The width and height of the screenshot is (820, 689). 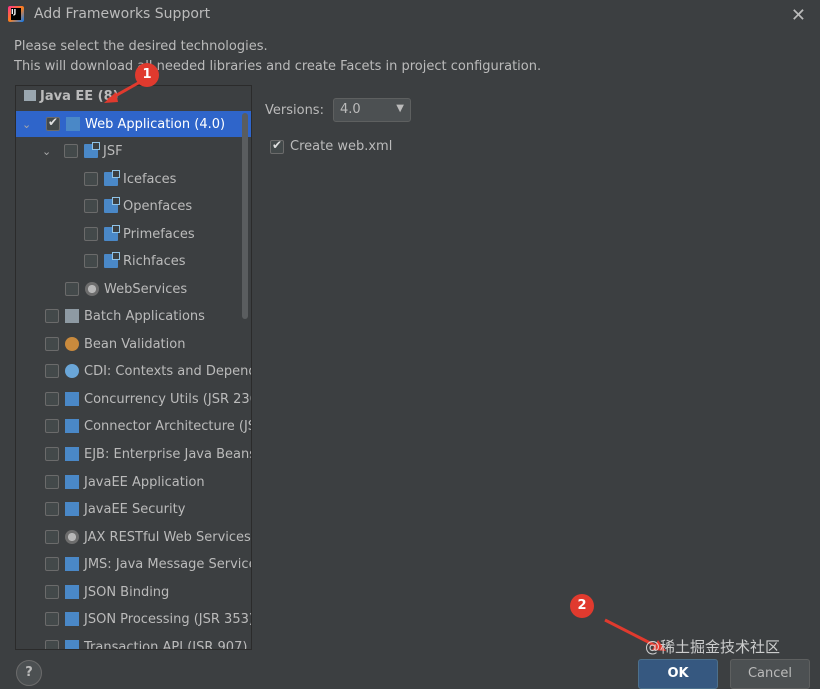 I want to click on annotation-marker-2: 2, so click(x=582, y=606).